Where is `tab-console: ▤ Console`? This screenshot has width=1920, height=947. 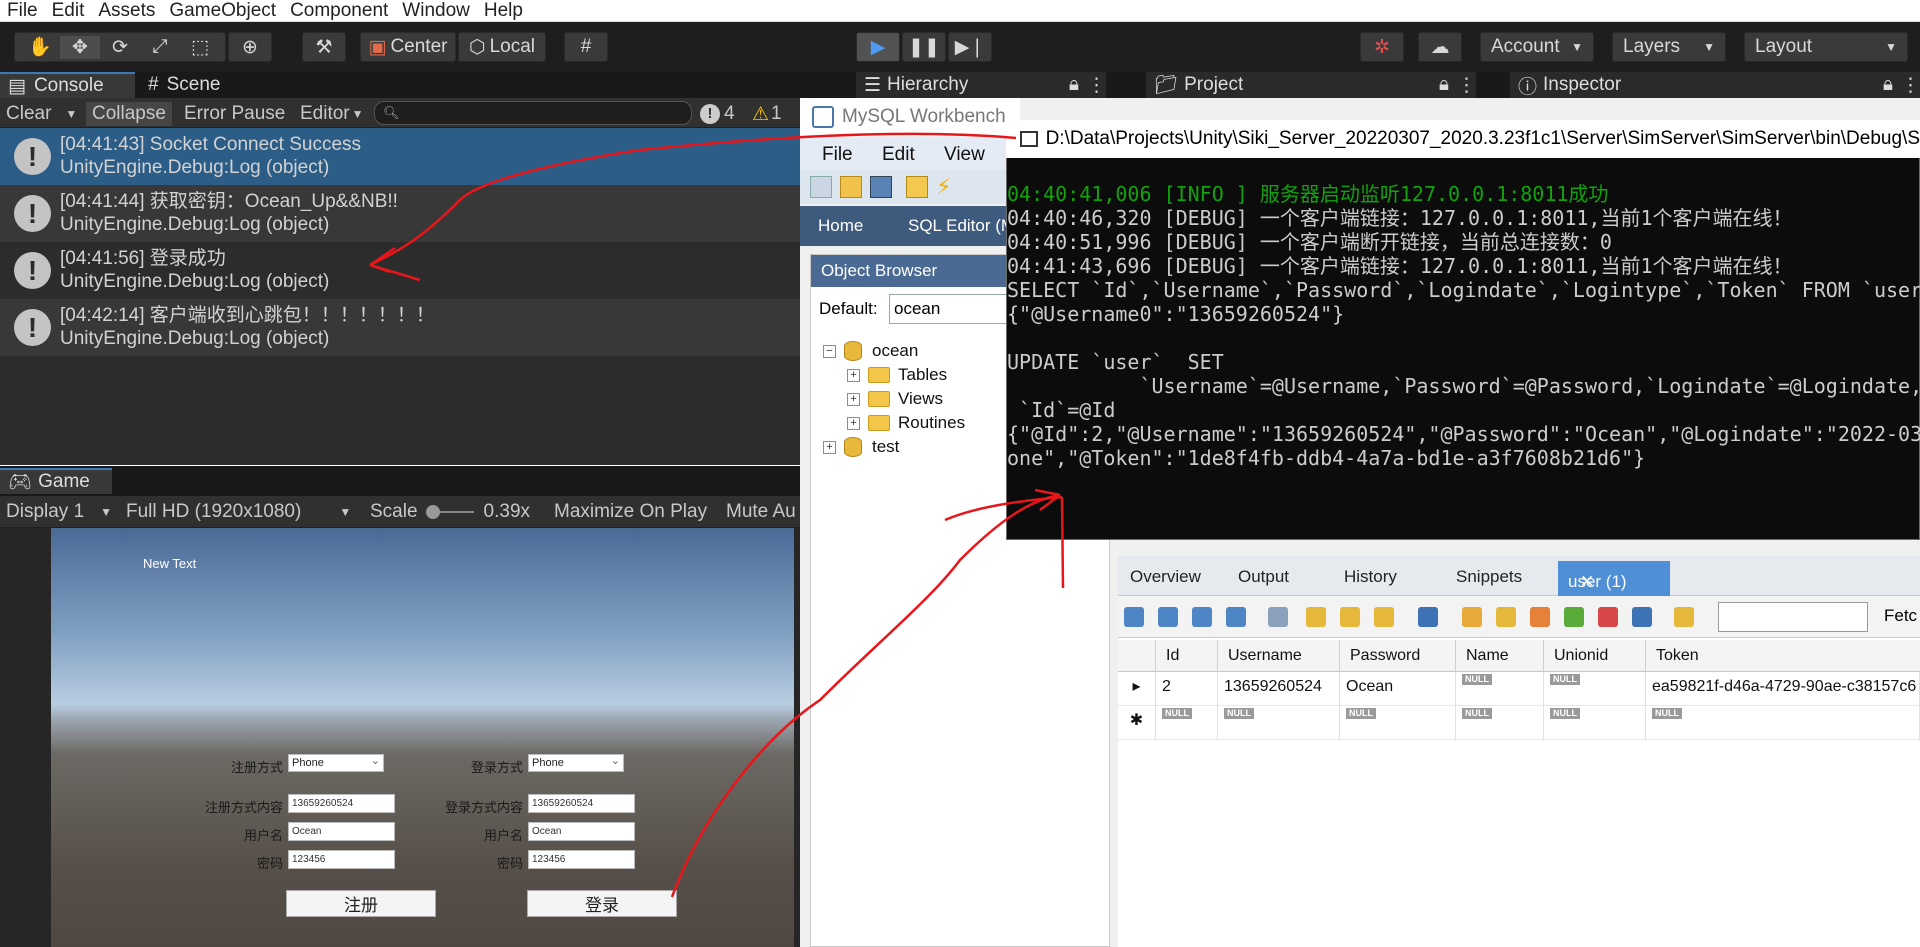 tab-console: ▤ Console is located at coordinates (67, 85).